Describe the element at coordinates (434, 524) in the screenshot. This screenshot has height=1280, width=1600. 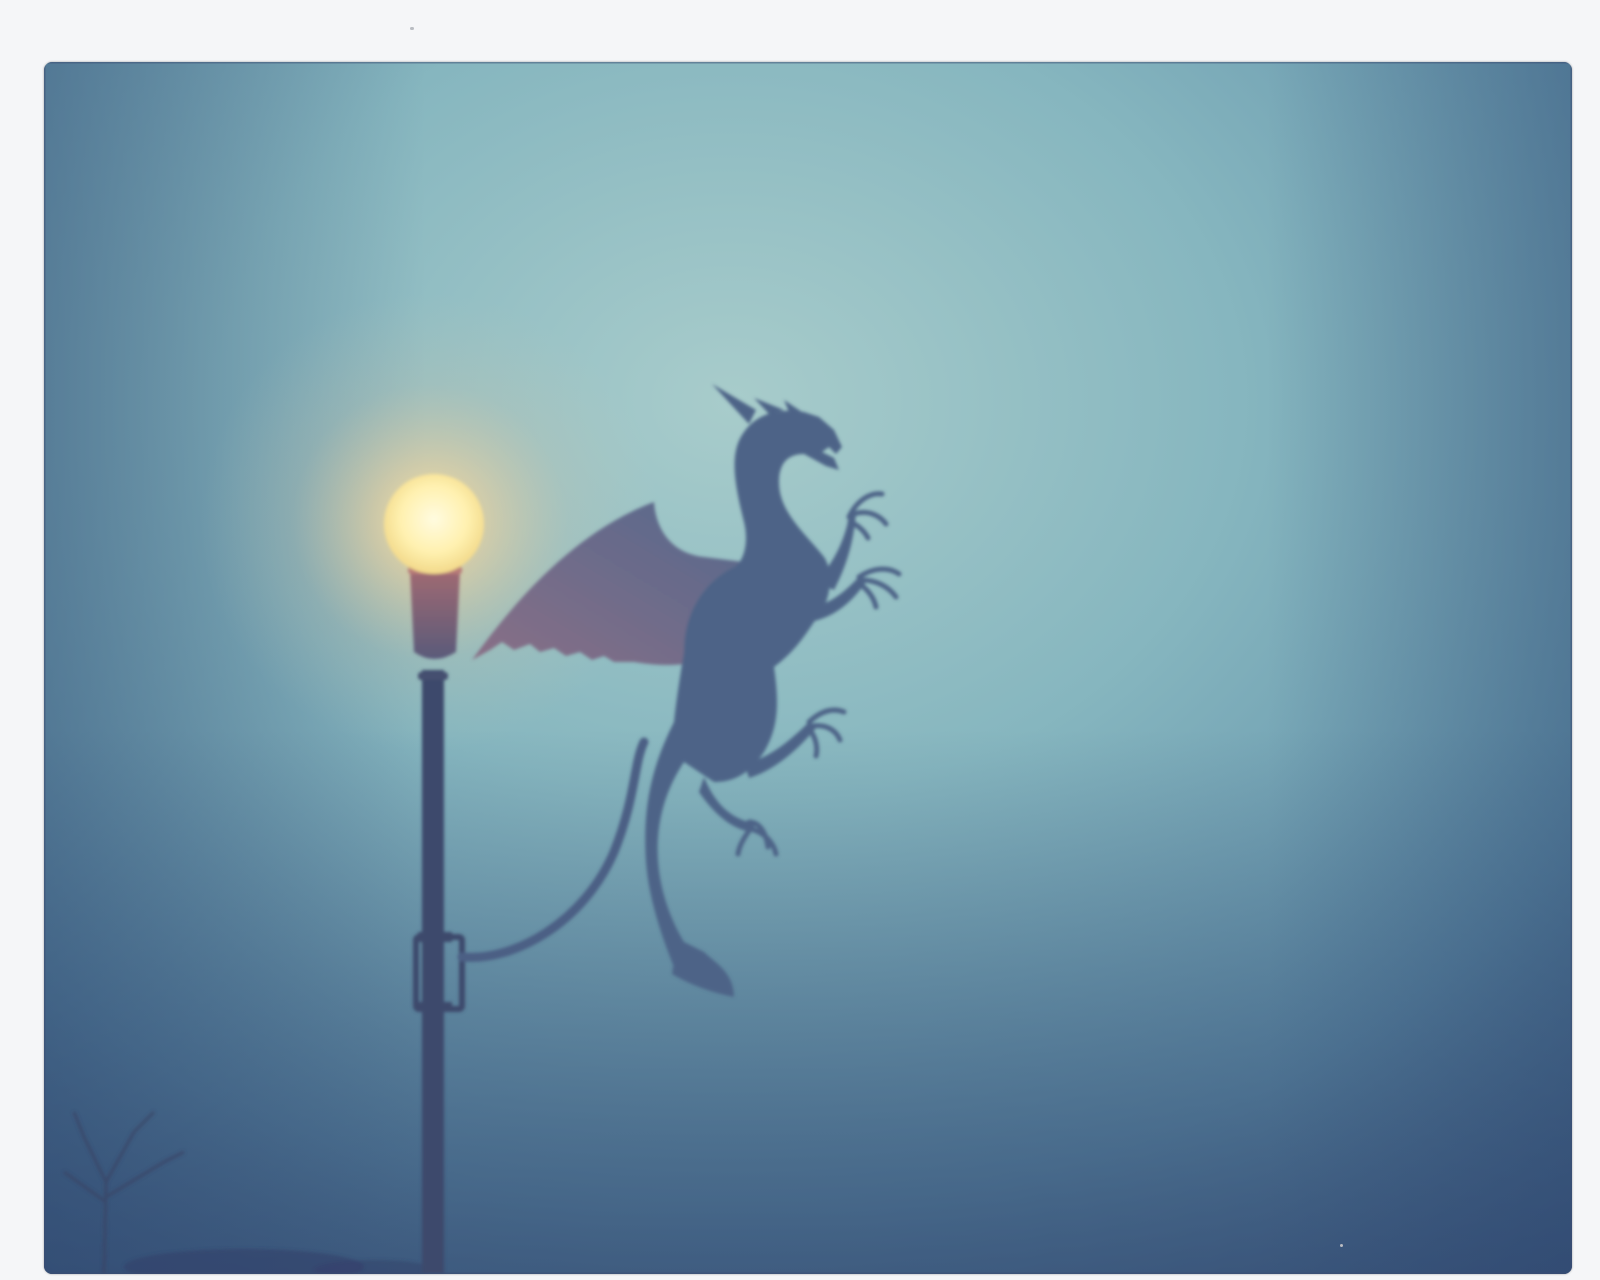
I see `lamp-bulb` at that location.